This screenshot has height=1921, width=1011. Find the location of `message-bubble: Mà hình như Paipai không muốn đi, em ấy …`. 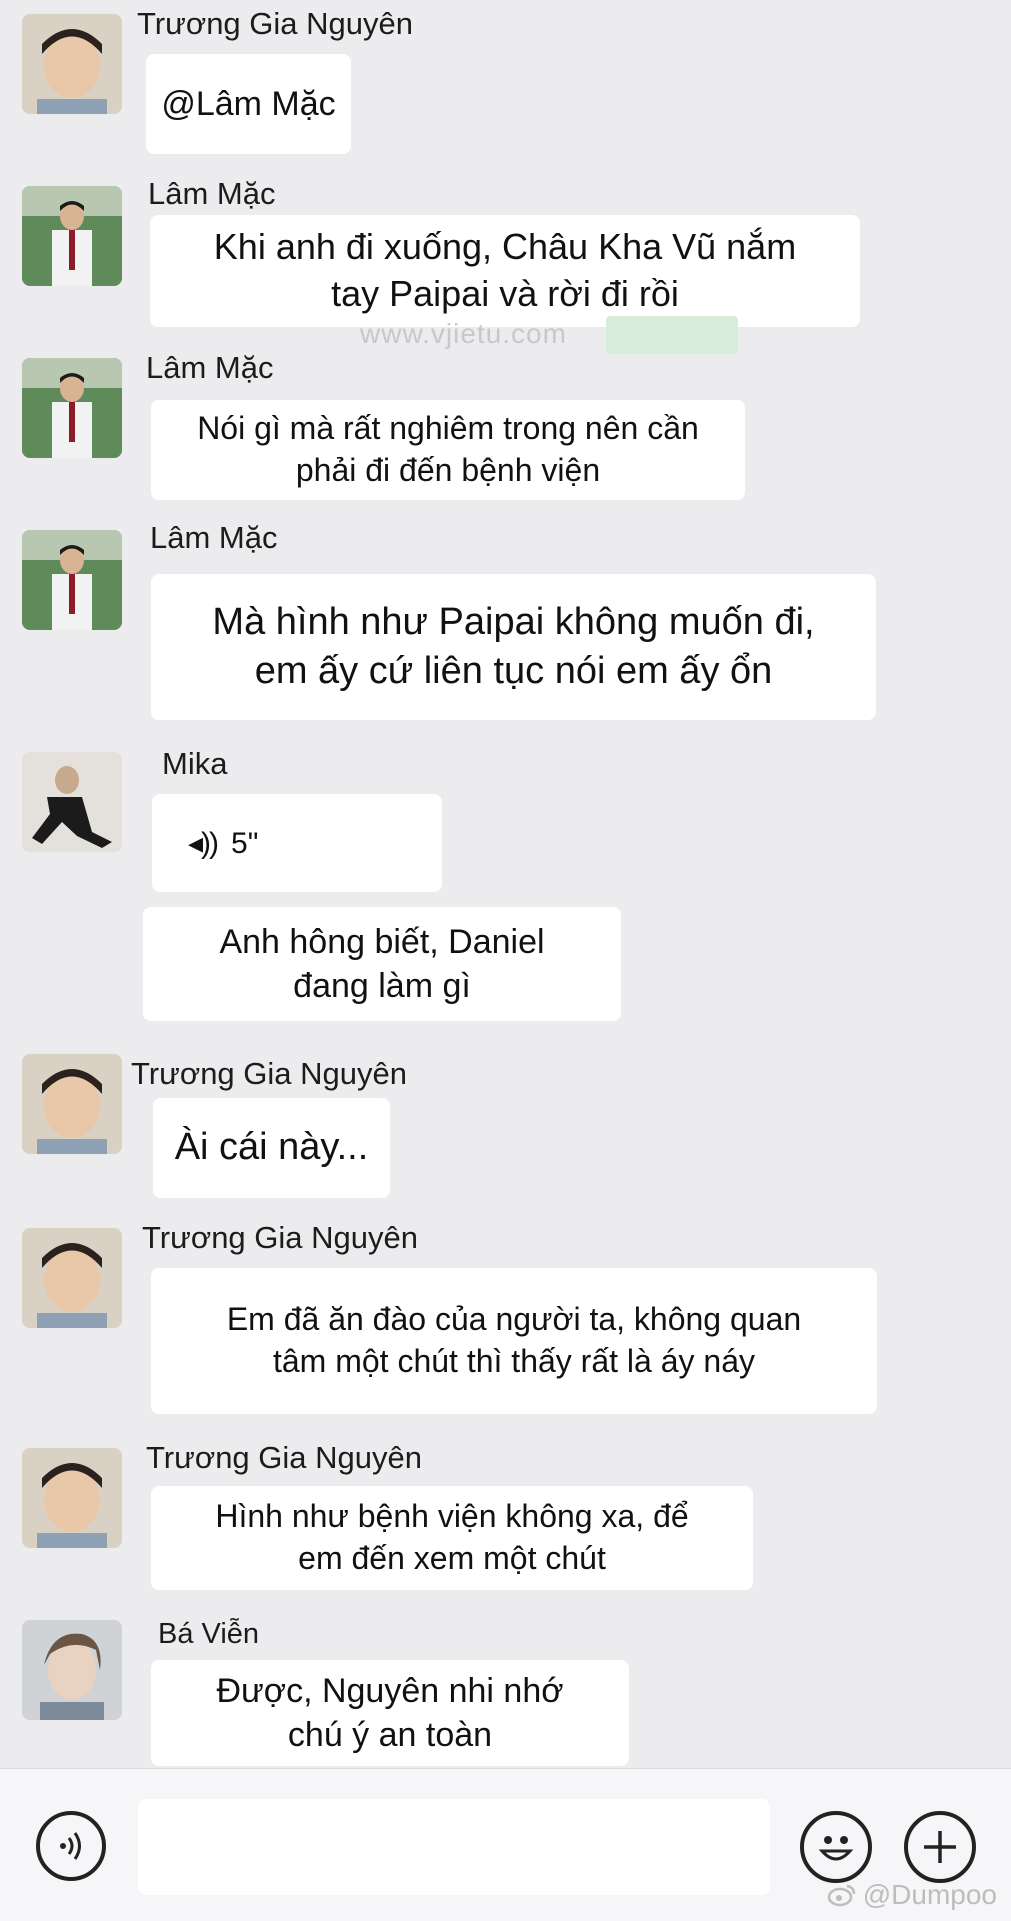

message-bubble: Mà hình như Paipai không muốn đi, em ấy … is located at coordinates (513, 647).